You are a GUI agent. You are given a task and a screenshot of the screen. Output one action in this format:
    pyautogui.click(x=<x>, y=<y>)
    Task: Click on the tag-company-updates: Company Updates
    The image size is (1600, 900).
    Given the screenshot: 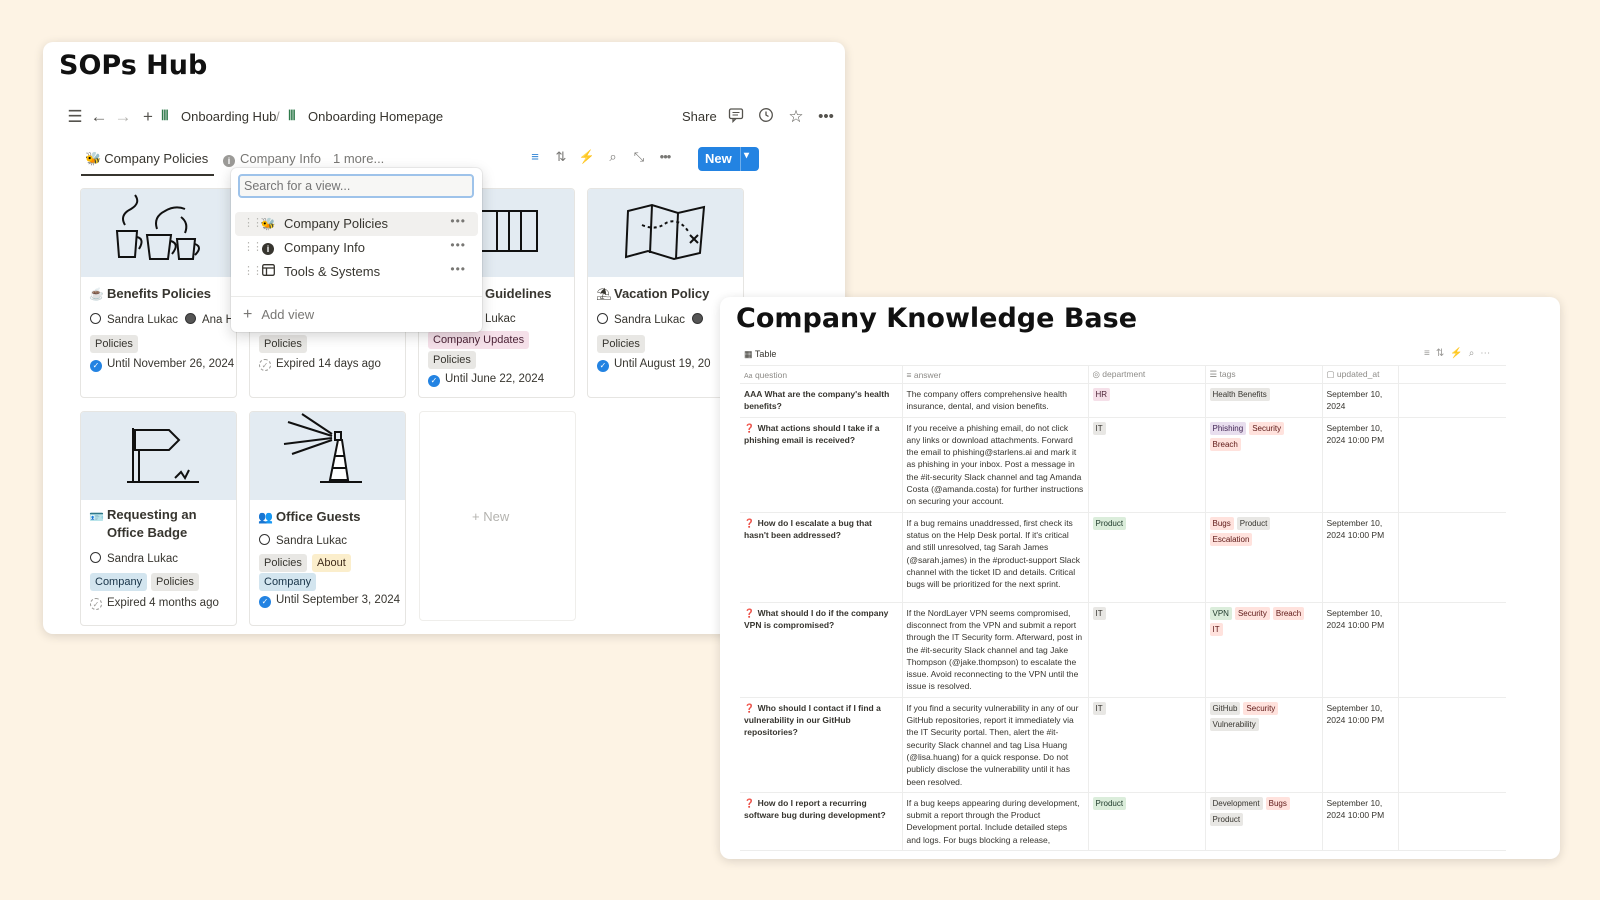 What is the action you would take?
    pyautogui.click(x=479, y=340)
    